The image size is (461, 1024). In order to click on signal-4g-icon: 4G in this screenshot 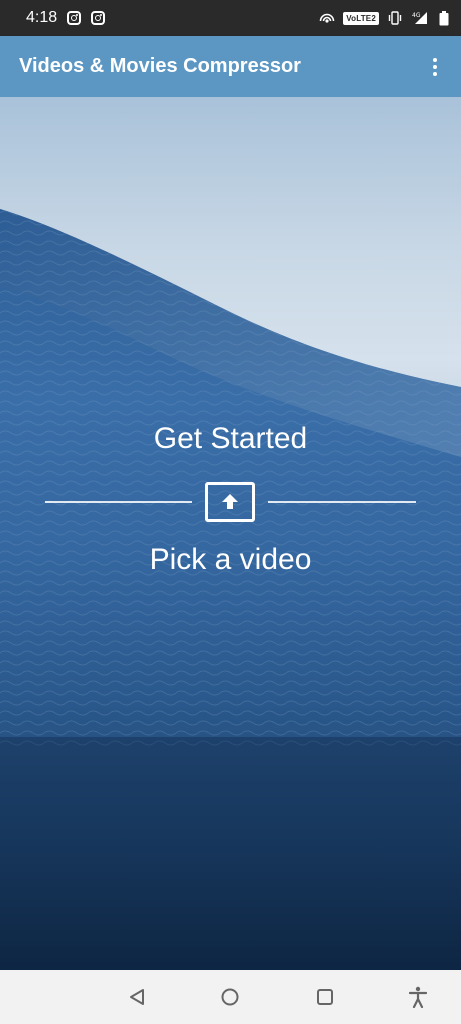, I will do `click(419, 18)`.